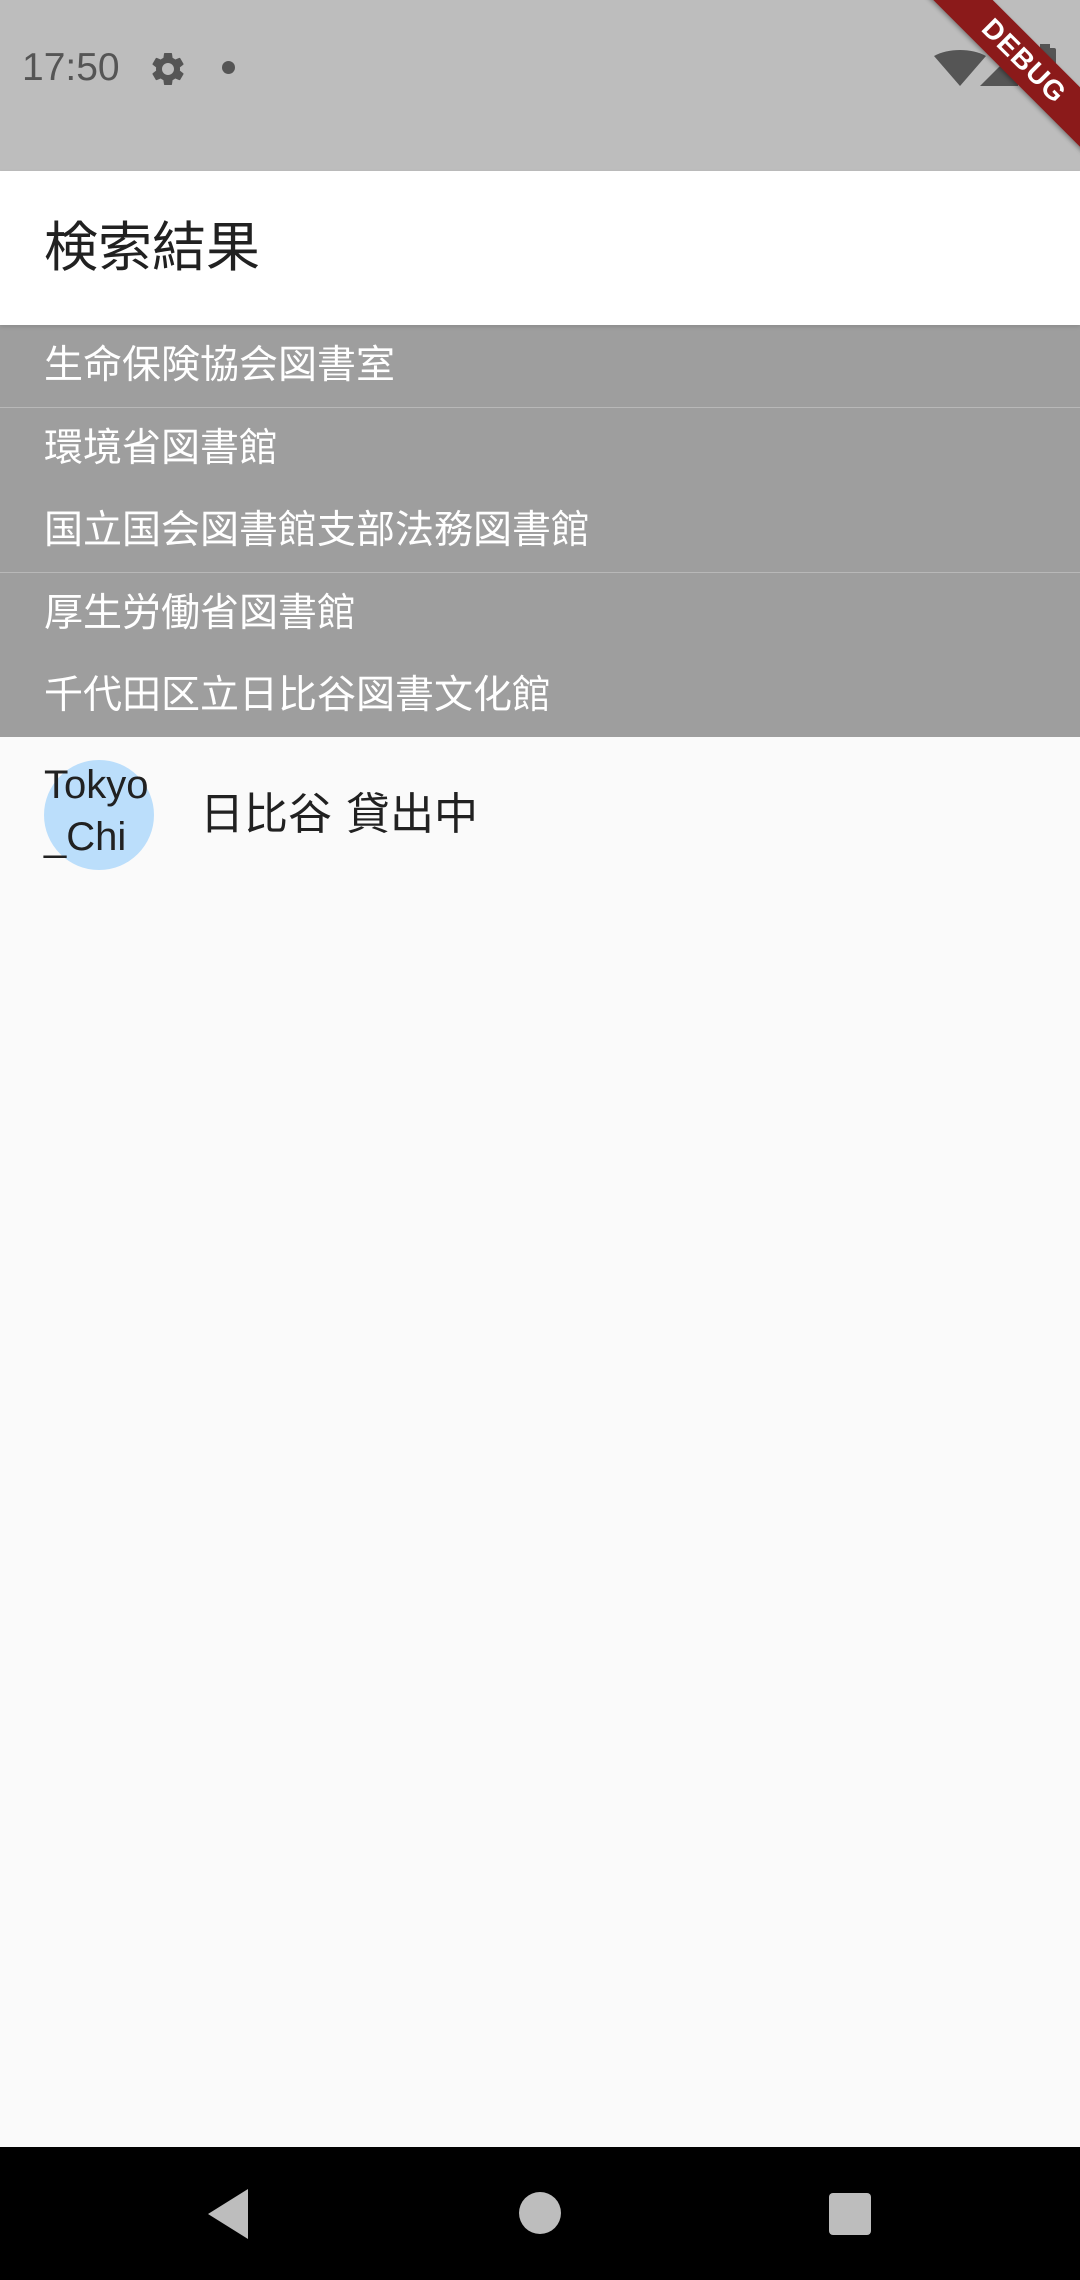 This screenshot has height=2280, width=1080. Describe the element at coordinates (71, 67) in the screenshot. I see `status-time: 17:50` at that location.